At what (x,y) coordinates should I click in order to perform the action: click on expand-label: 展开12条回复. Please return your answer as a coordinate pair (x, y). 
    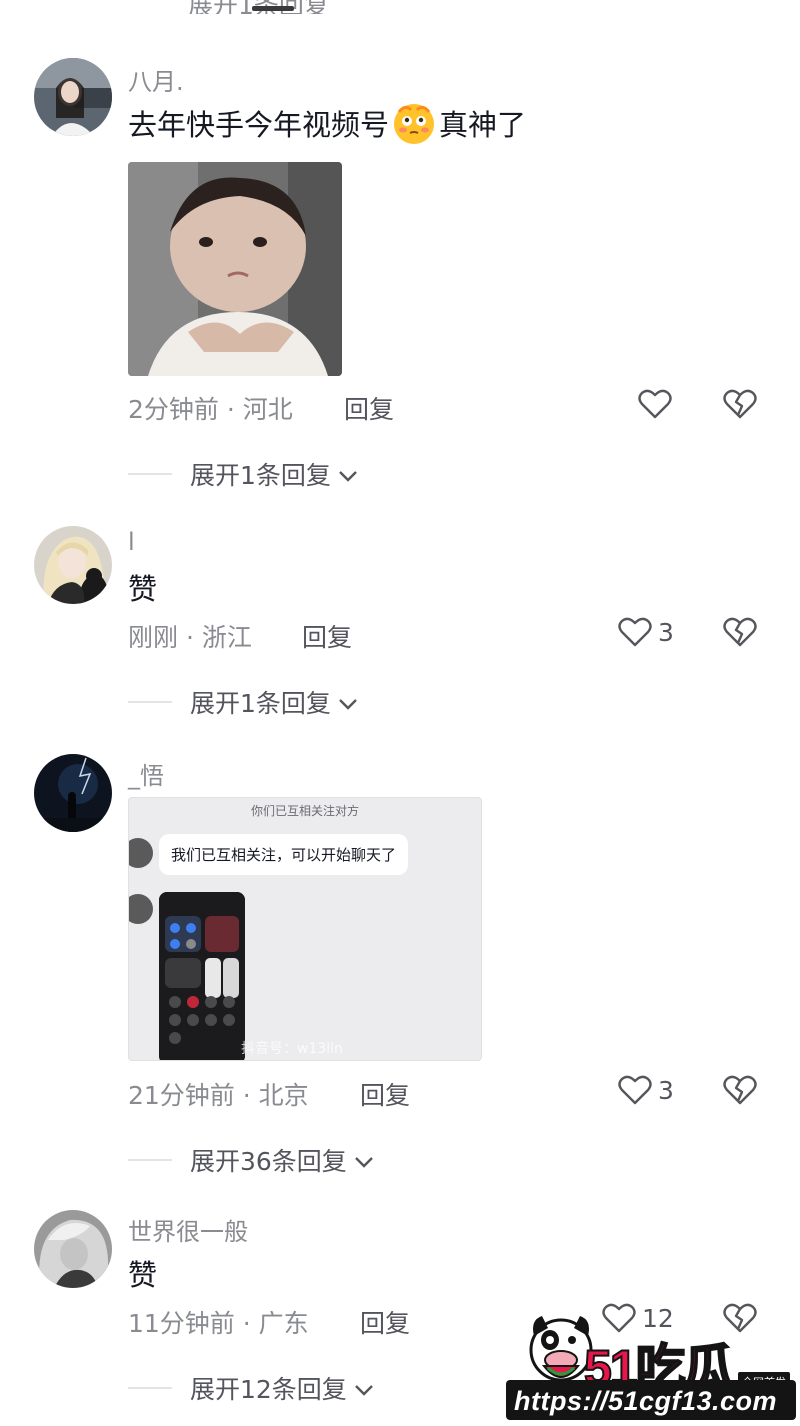
    Looking at the image, I should click on (268, 1389).